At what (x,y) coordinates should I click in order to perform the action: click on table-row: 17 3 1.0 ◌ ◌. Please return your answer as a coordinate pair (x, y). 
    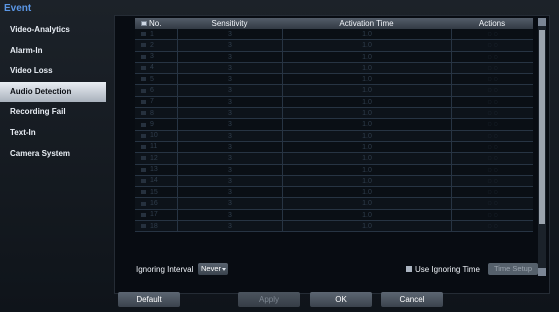
    Looking at the image, I should click on (334, 215).